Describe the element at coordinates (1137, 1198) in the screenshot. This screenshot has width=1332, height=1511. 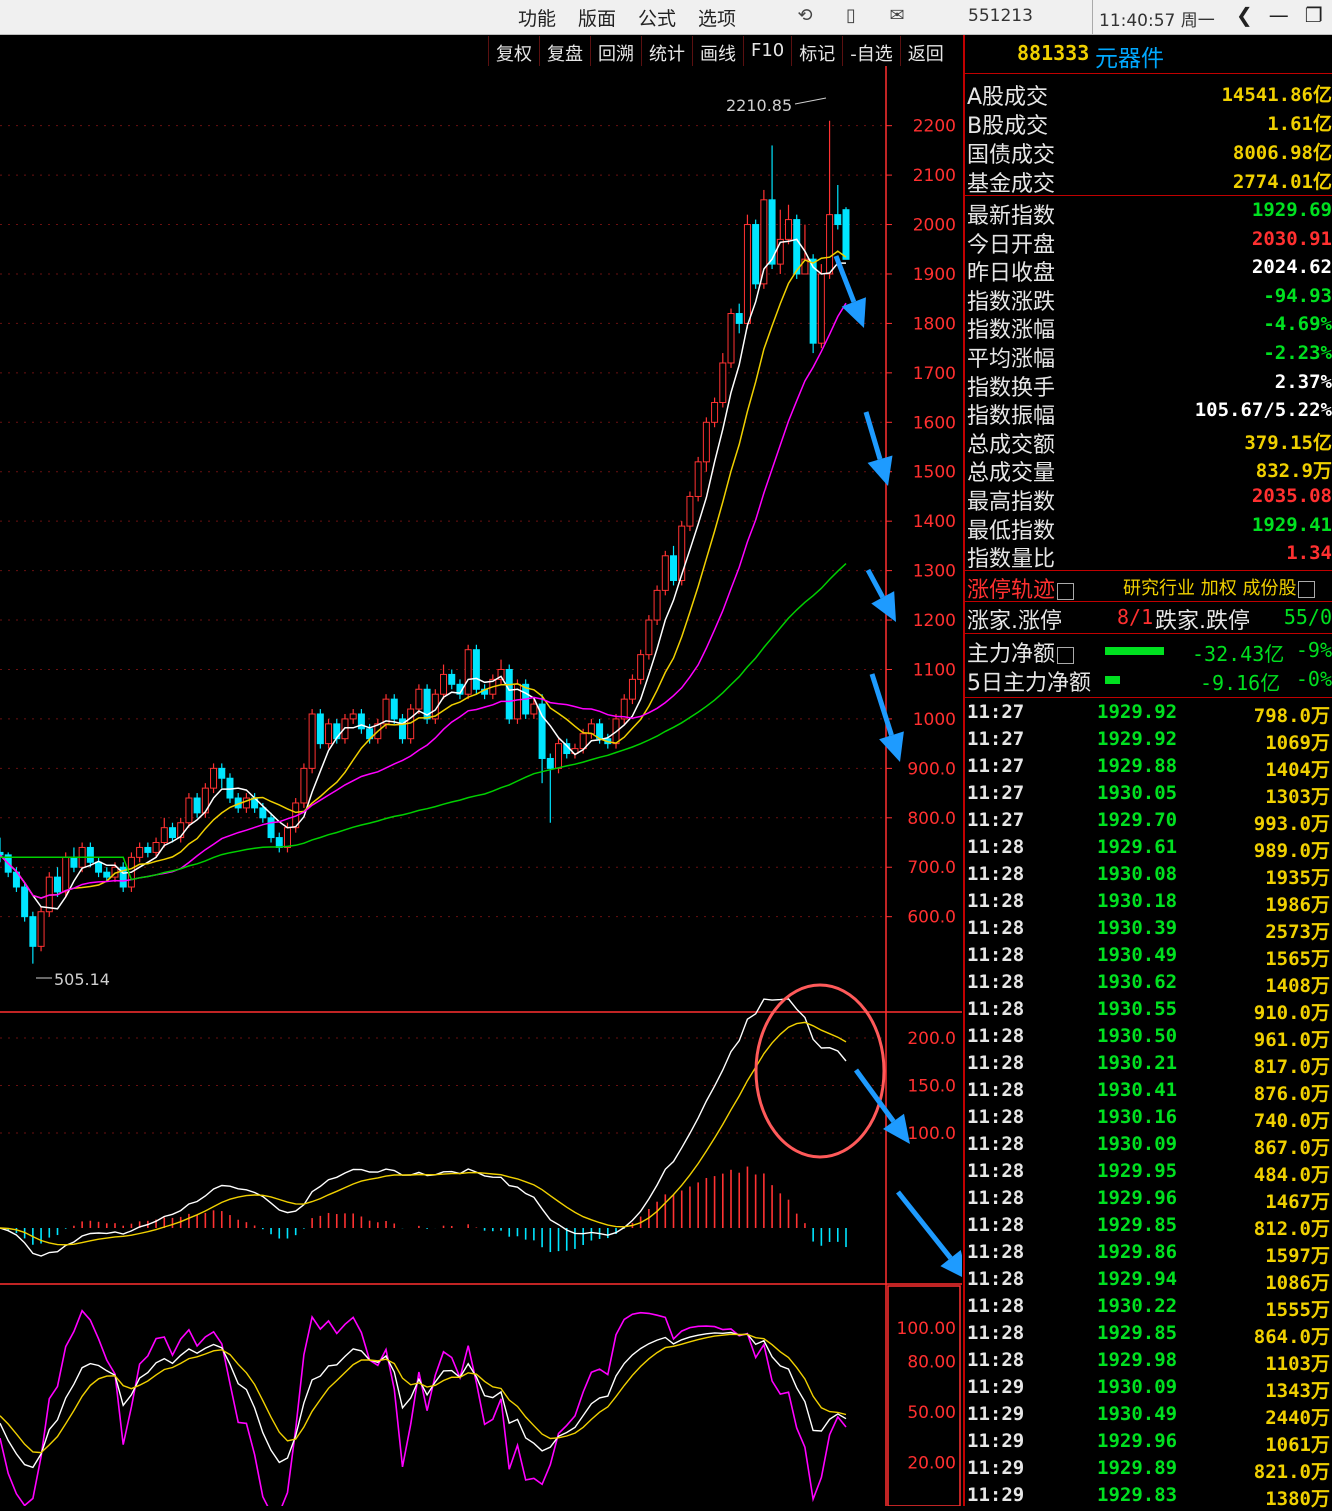
I see `tick-price: 1929.96` at that location.